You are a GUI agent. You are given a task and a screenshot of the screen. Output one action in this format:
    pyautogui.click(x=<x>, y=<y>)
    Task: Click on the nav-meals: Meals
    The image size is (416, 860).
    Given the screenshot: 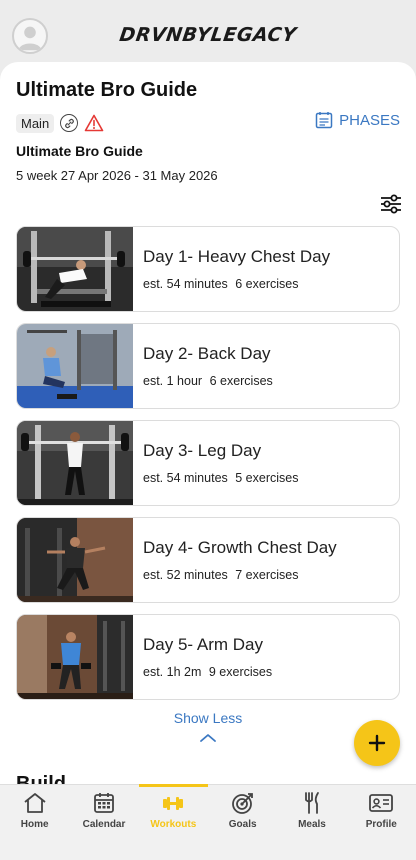 What is the action you would take?
    pyautogui.click(x=311, y=812)
    